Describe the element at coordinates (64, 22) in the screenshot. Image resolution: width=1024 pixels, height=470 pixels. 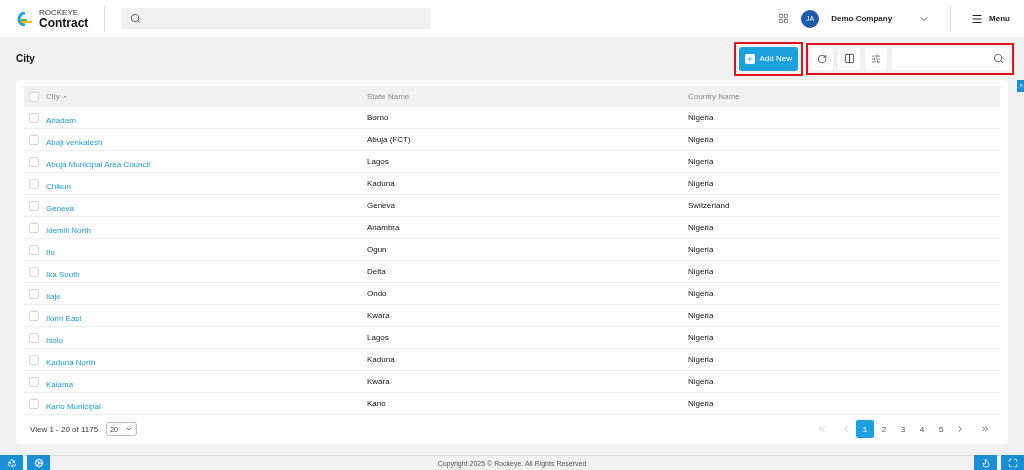
I see `product-name: Contract` at that location.